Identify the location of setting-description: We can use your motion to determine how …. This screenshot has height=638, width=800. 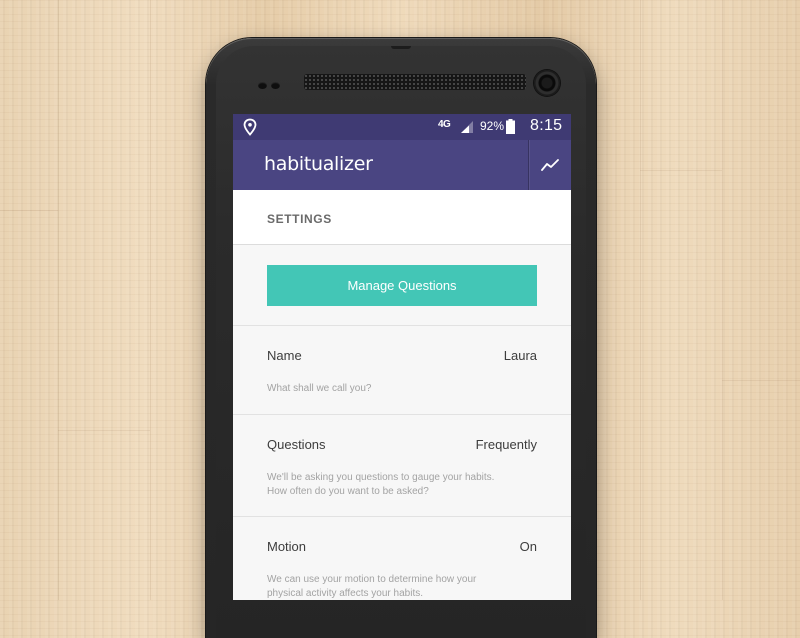
(372, 586).